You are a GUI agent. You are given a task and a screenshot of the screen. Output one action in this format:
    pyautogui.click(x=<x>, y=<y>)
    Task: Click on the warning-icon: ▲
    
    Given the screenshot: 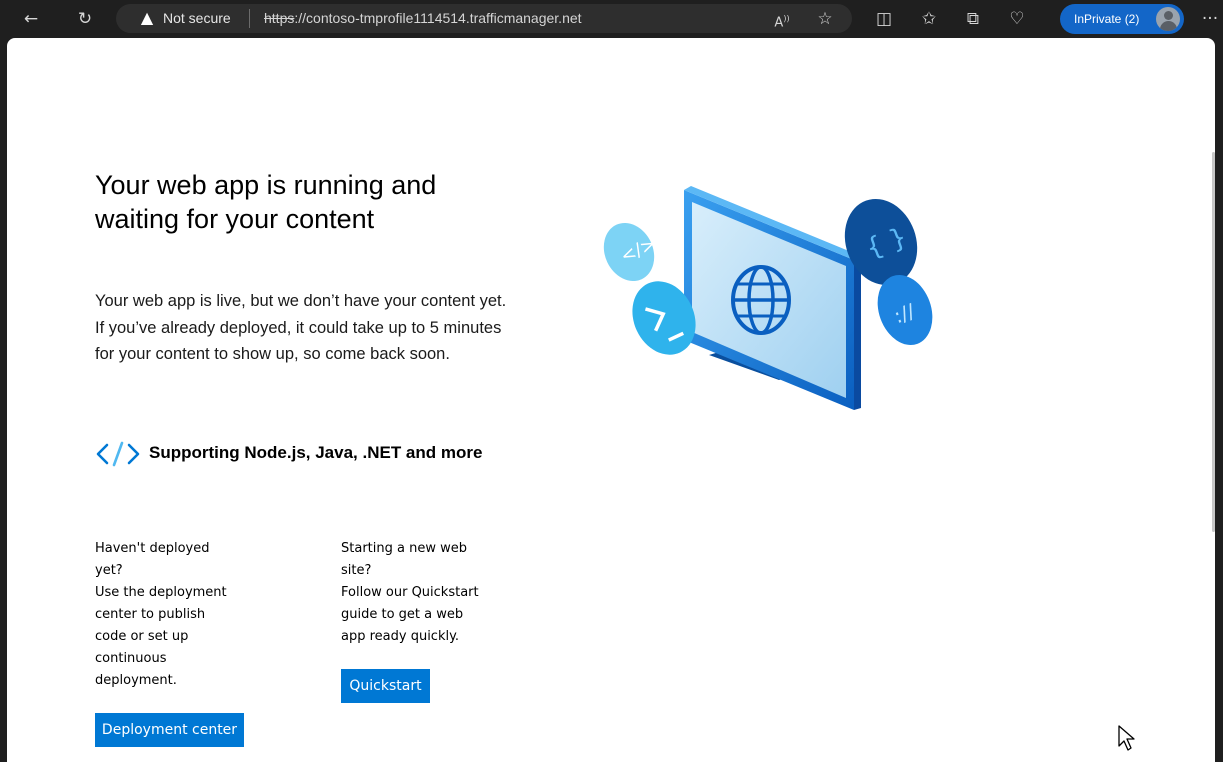 What is the action you would take?
    pyautogui.click(x=147, y=18)
    